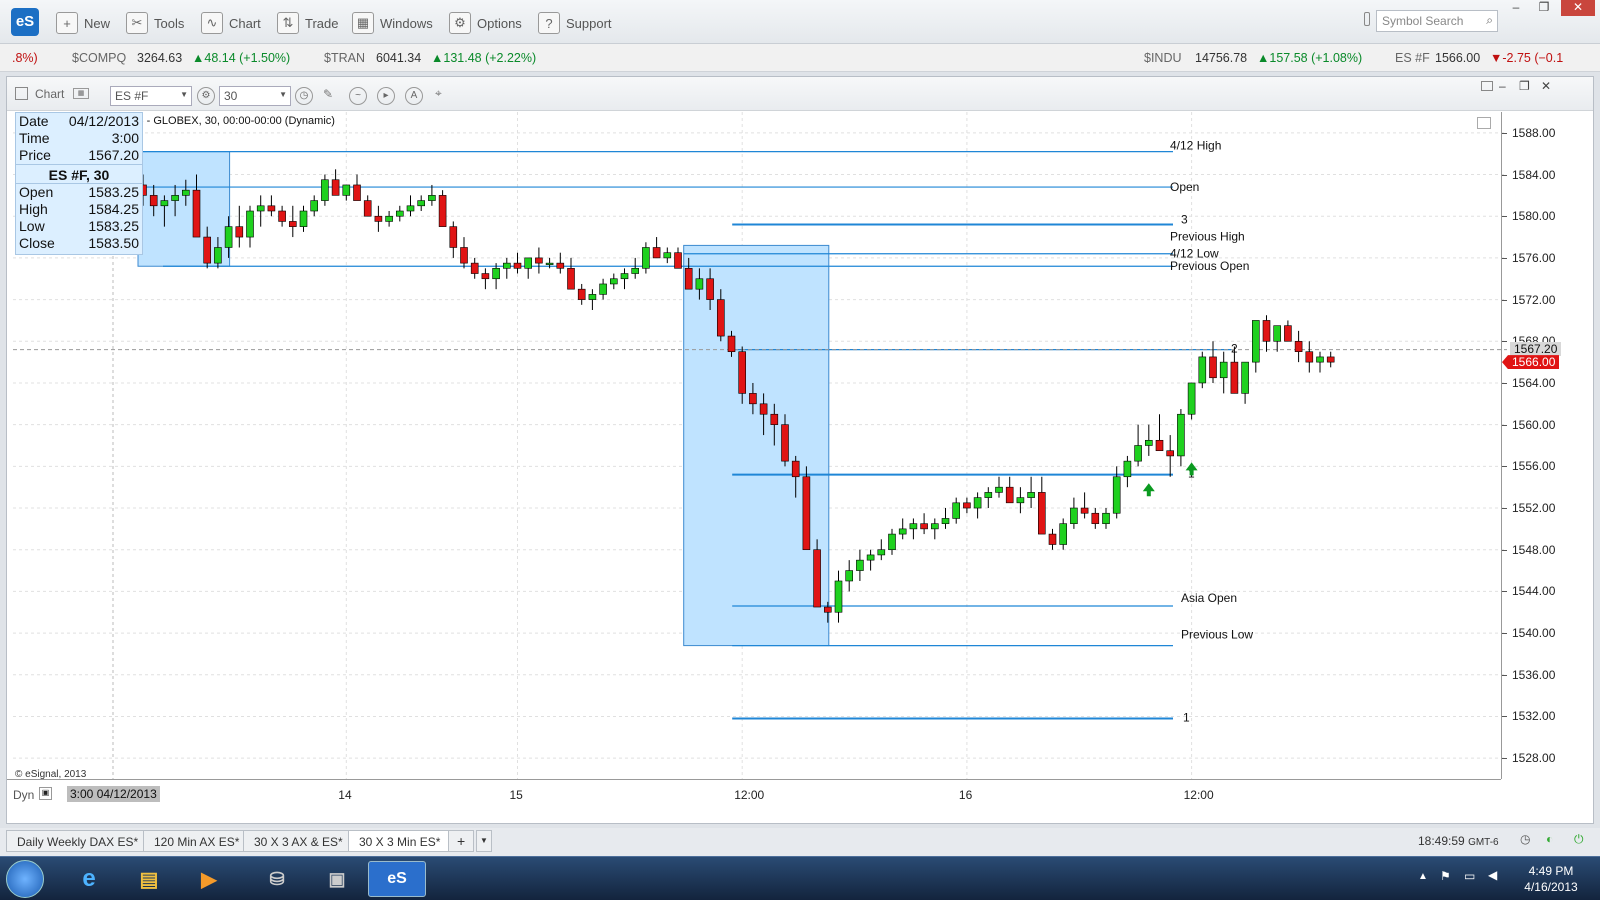 This screenshot has width=1600, height=900. I want to click on tag-icon: ⌖, so click(438, 93).